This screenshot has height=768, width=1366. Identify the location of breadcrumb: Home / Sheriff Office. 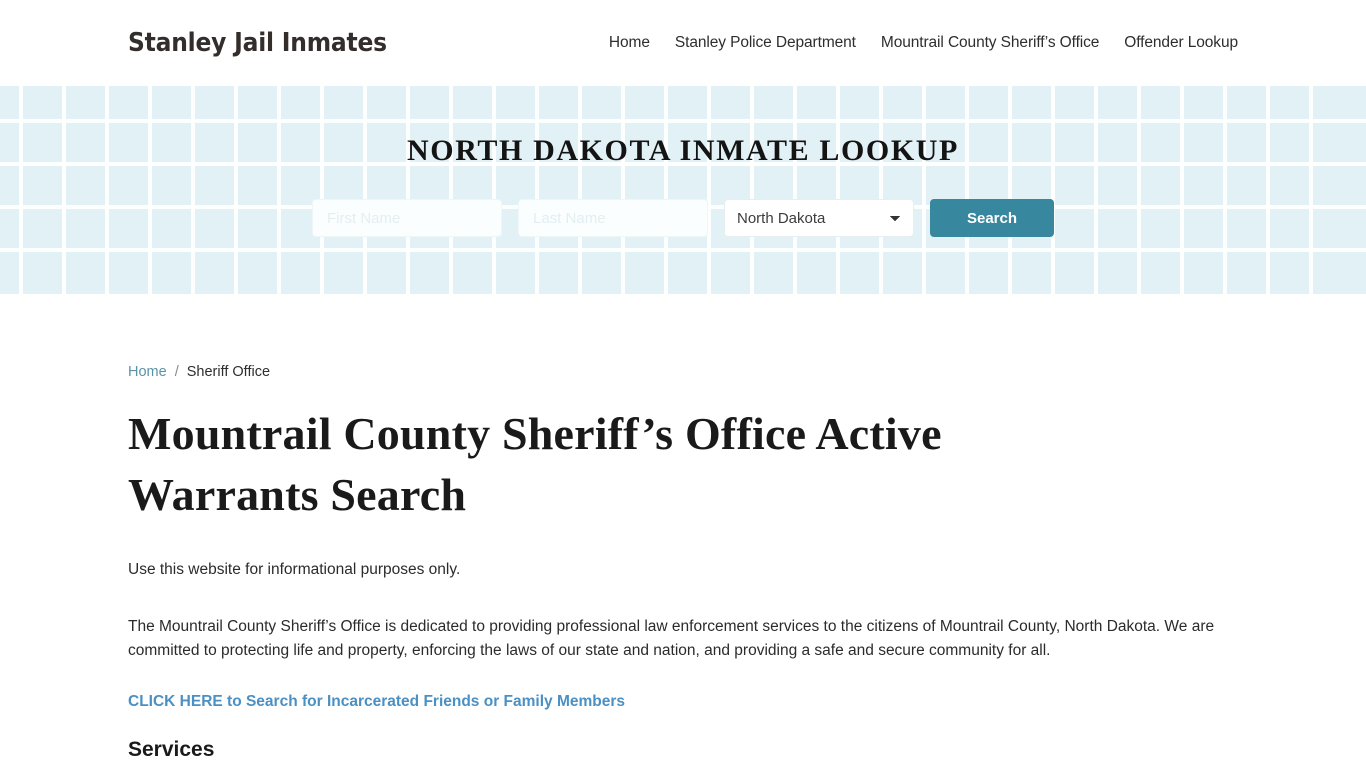
(683, 337).